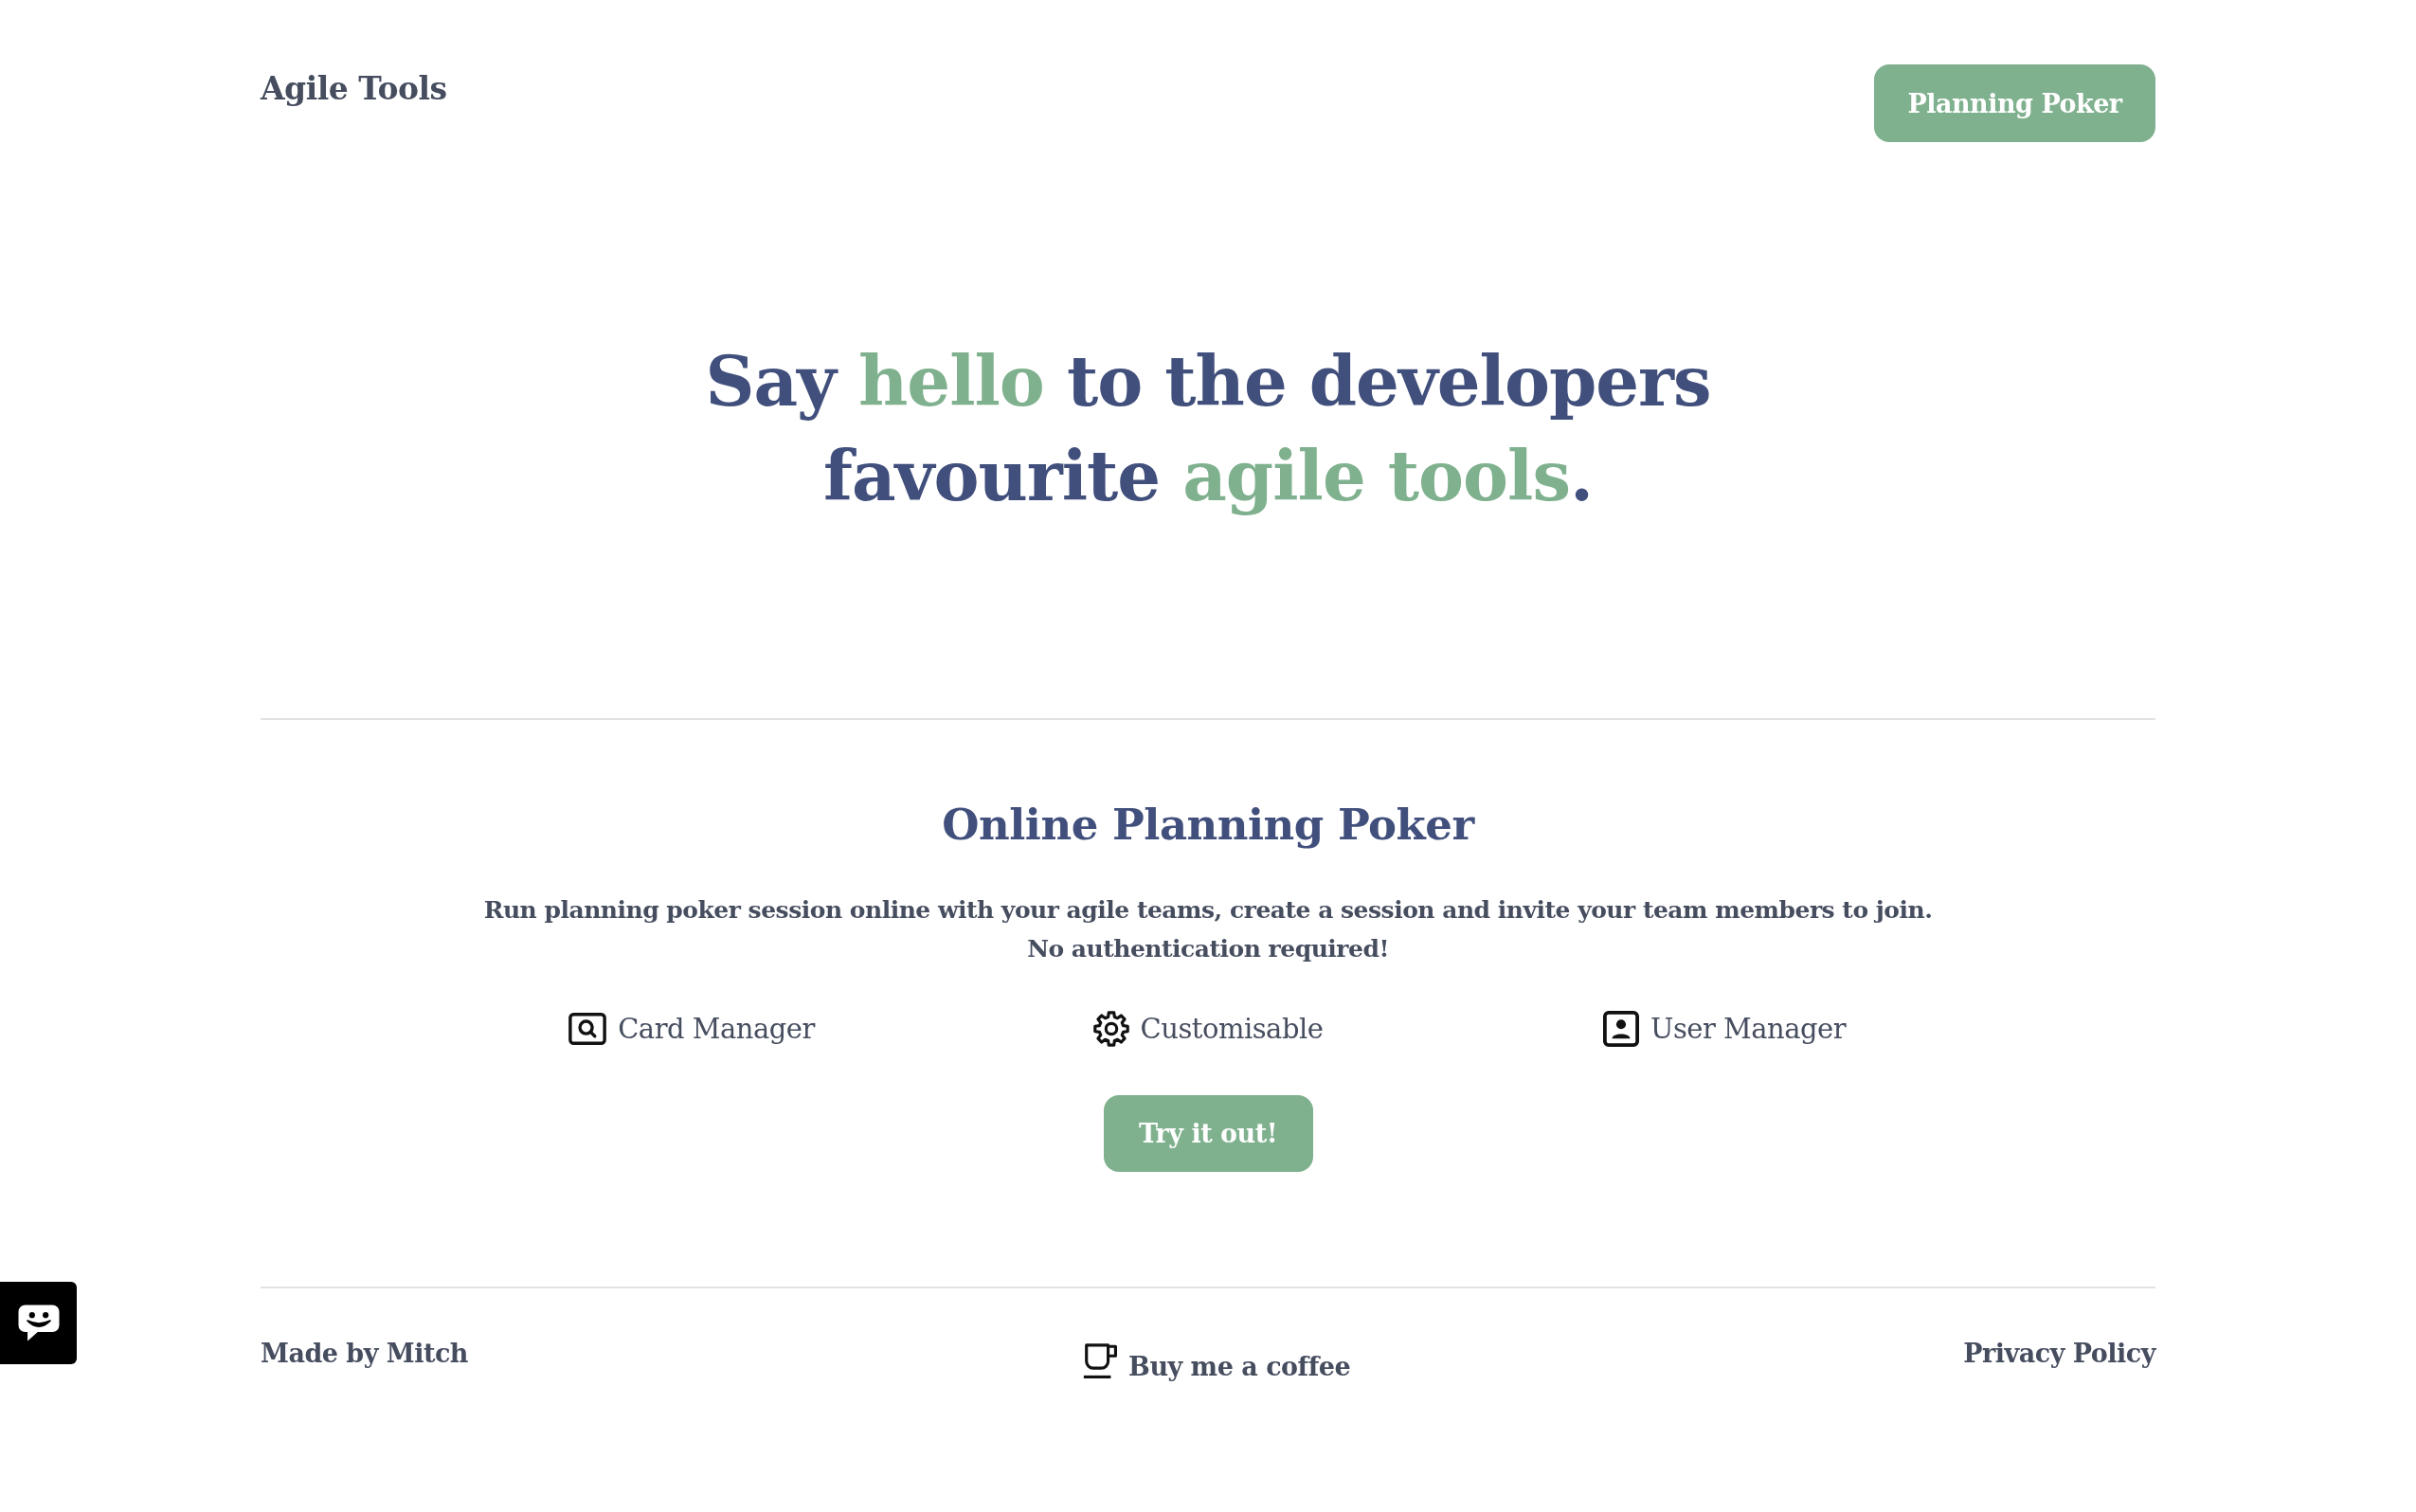  Describe the element at coordinates (1620, 1029) in the screenshot. I see `person-box-icon` at that location.